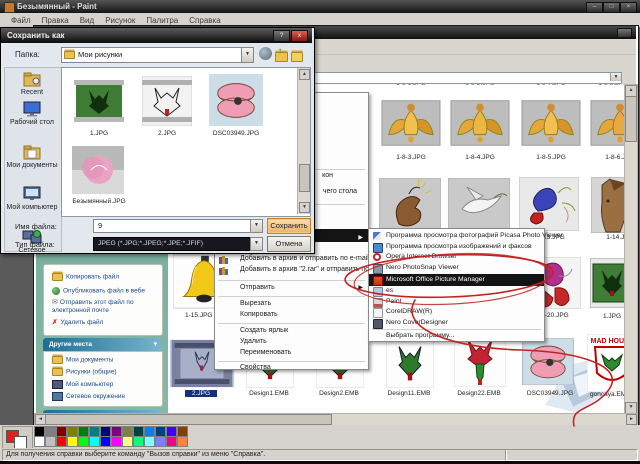  Describe the element at coordinates (162, 20) in the screenshot. I see `menu-palette: Палитра` at that location.